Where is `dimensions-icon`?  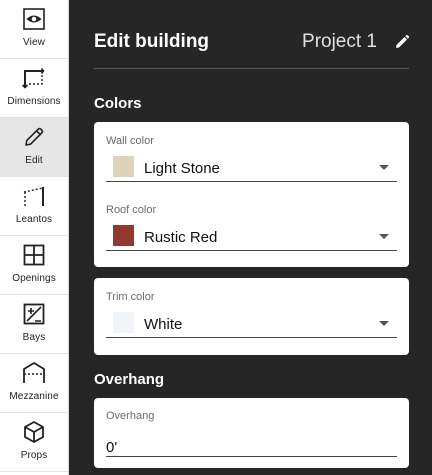 dimensions-icon is located at coordinates (33, 78).